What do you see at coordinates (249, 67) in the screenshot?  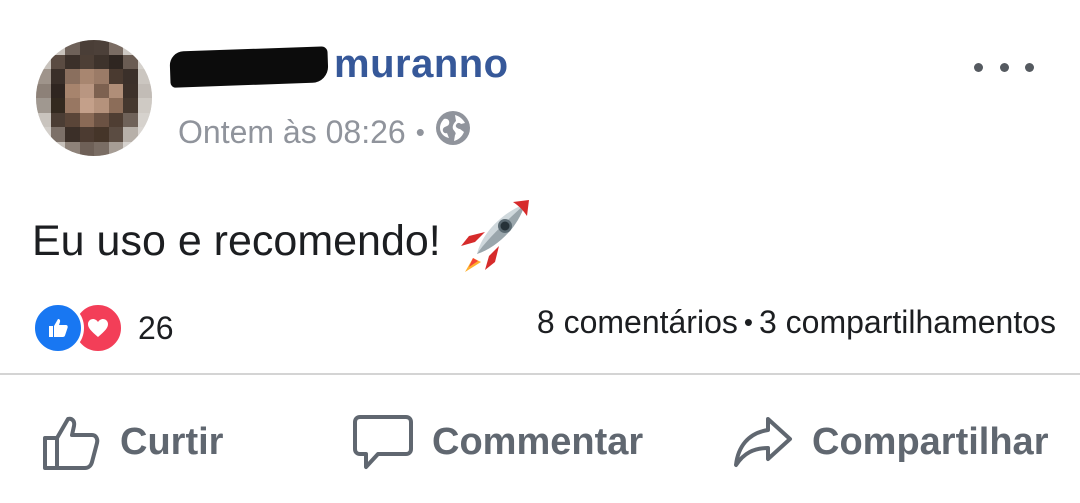 I see `redacted-name` at bounding box center [249, 67].